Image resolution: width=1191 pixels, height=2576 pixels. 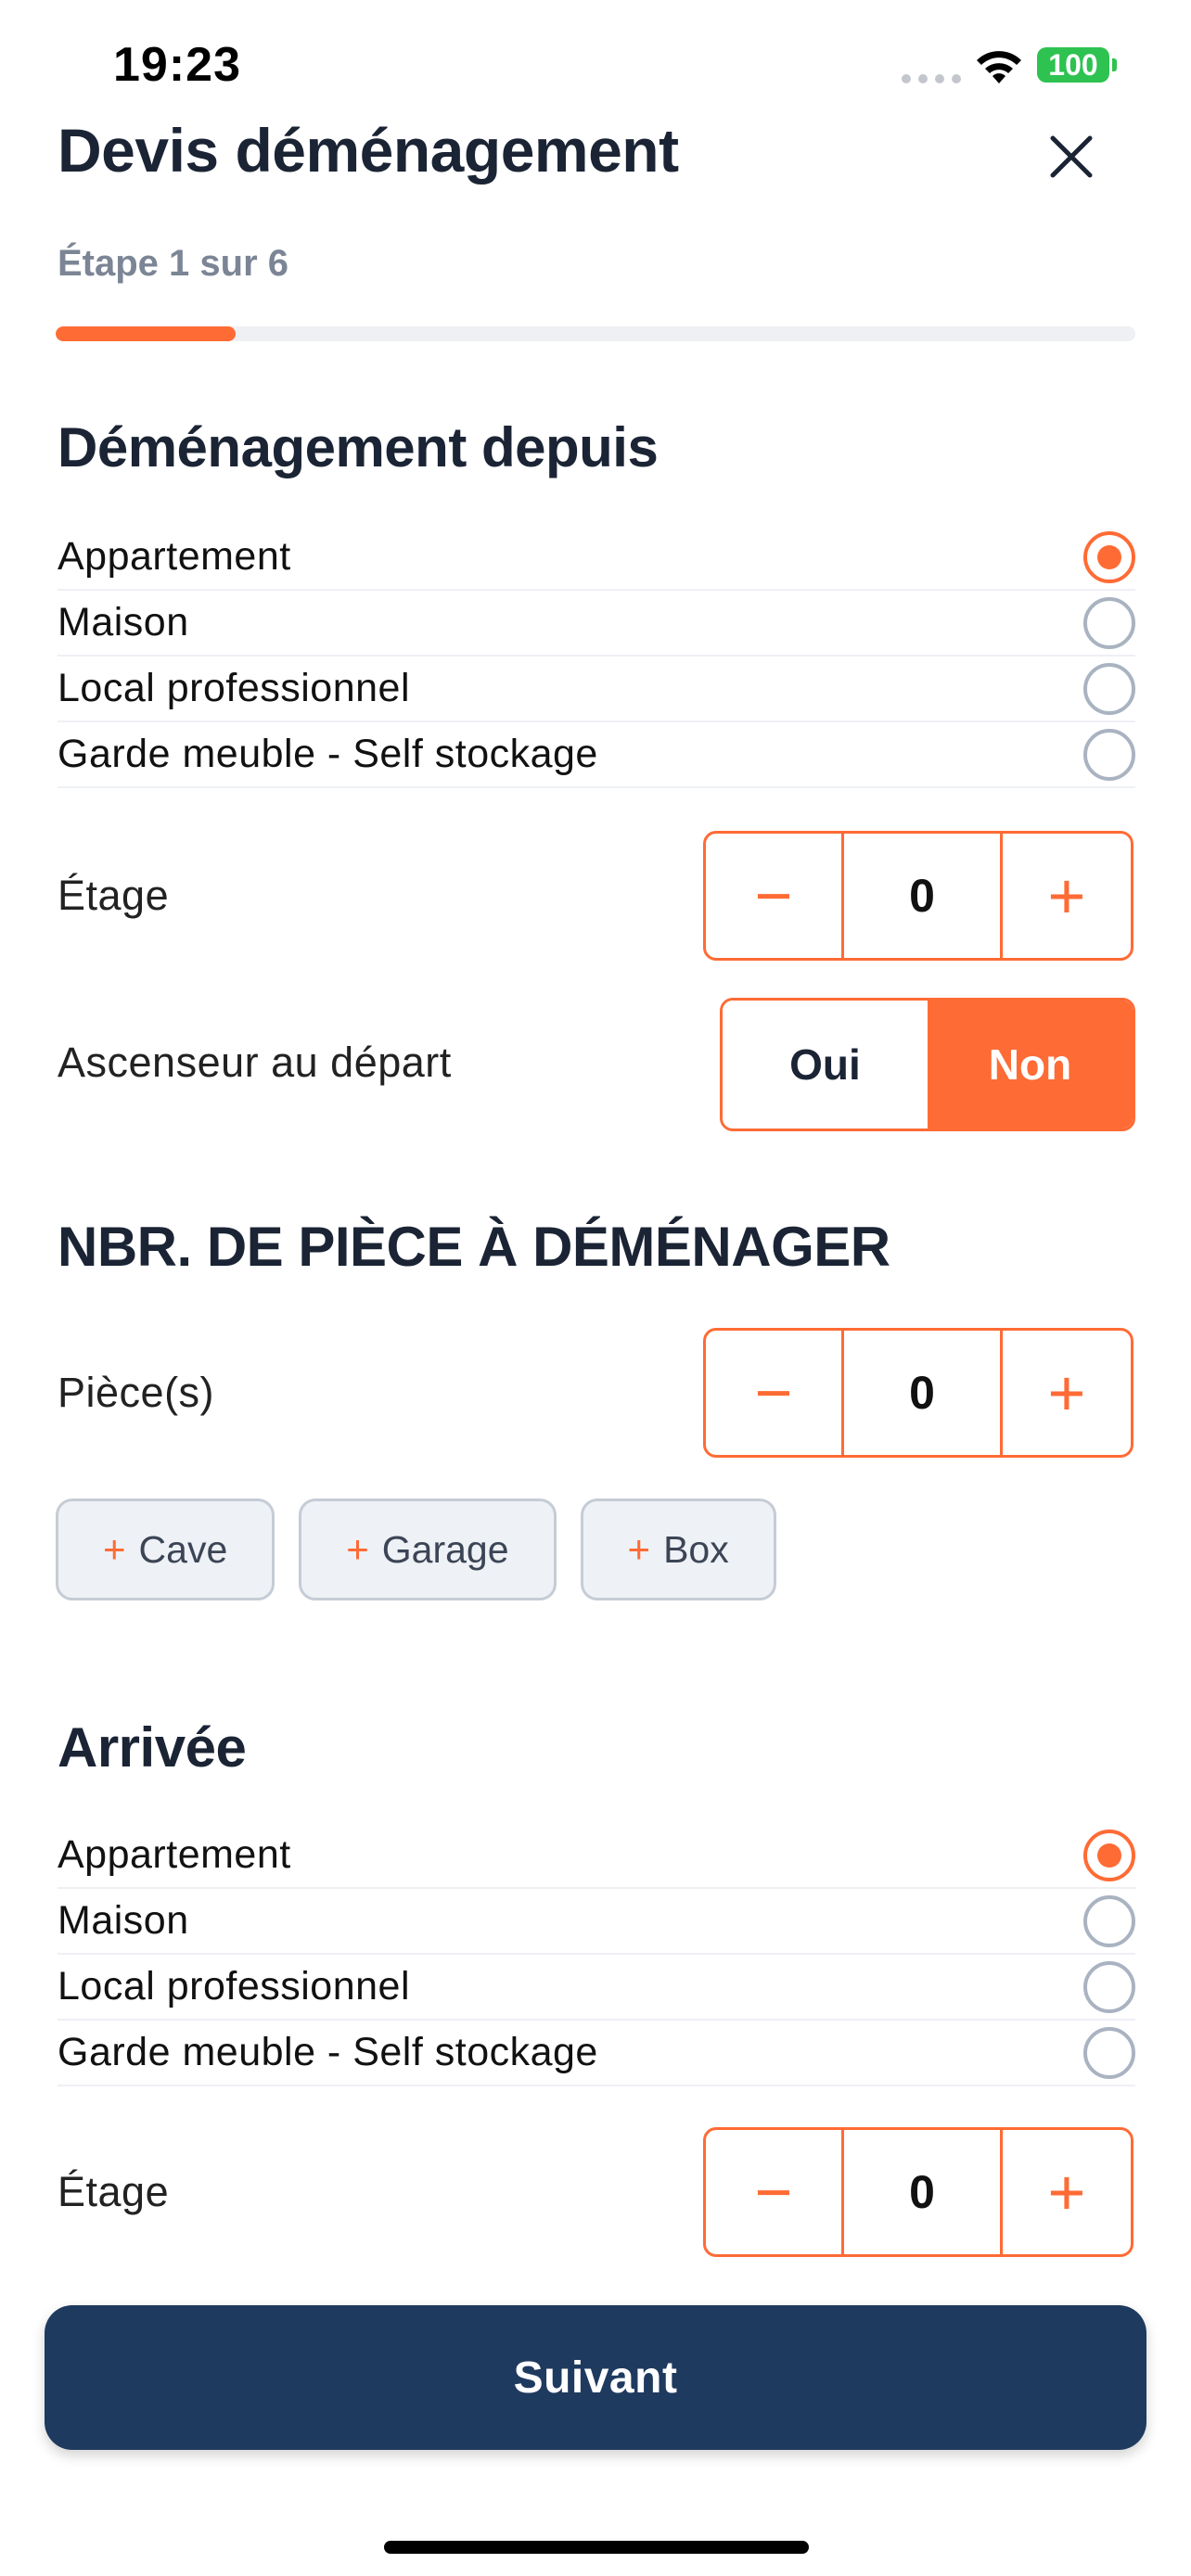 I want to click on departure-option-maison: Maison, so click(x=597, y=624).